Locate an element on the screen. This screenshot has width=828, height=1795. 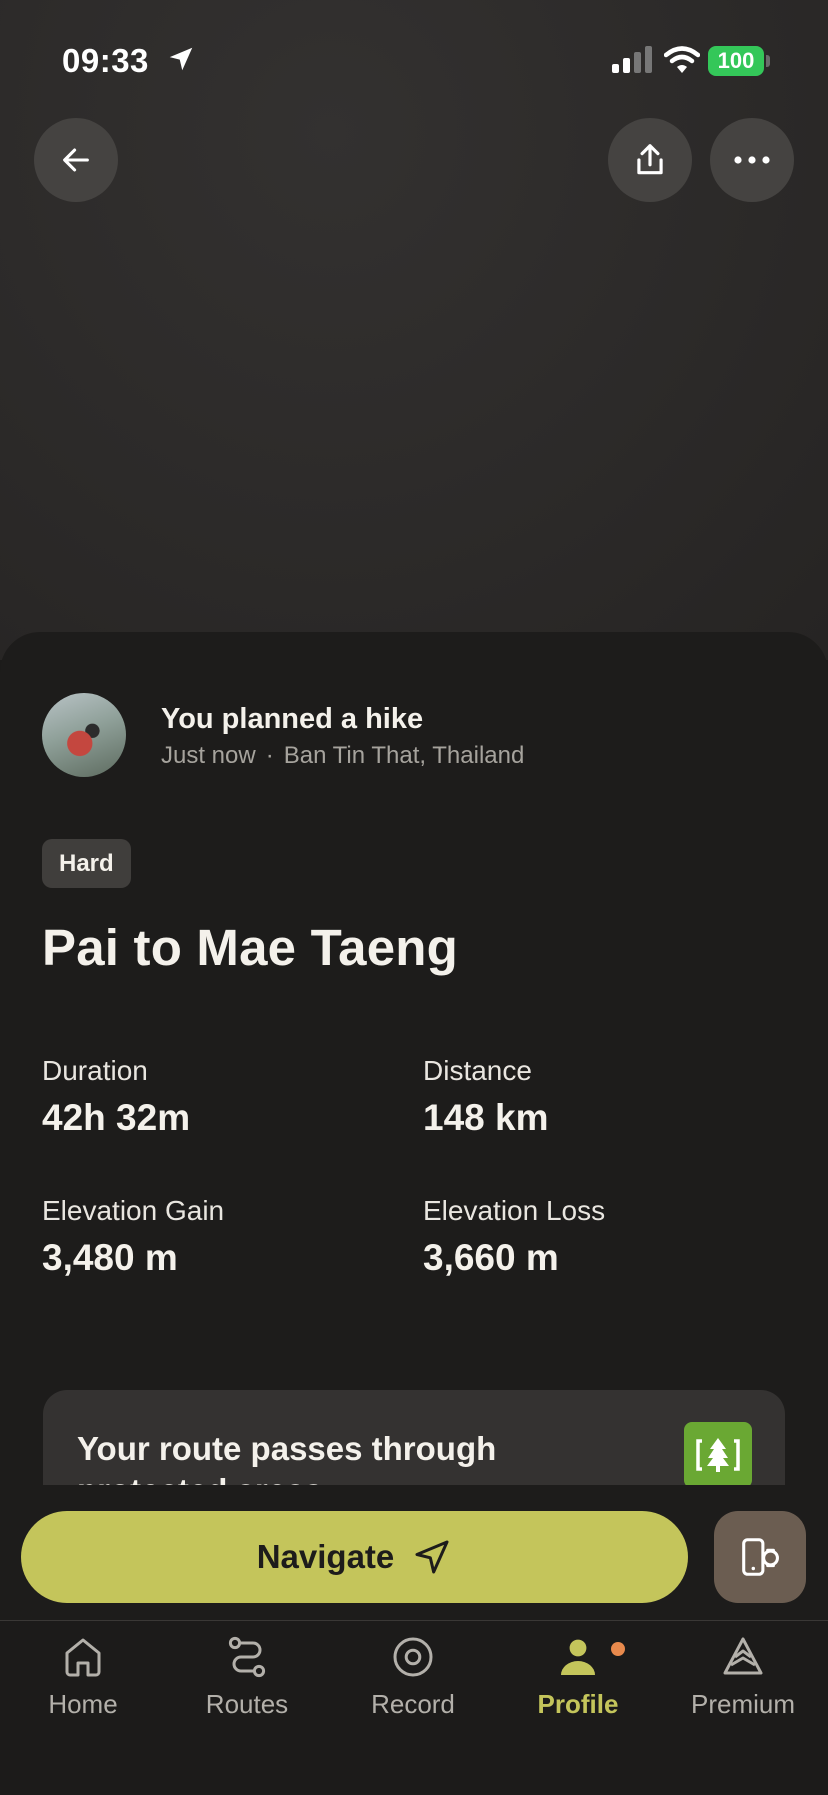
watch-sync-icon is located at coordinates (760, 1557).